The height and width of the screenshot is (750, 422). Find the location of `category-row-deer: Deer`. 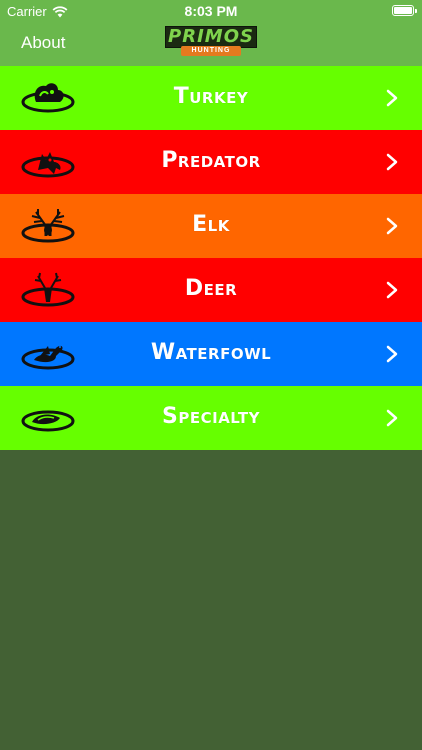

category-row-deer: Deer is located at coordinates (211, 290).